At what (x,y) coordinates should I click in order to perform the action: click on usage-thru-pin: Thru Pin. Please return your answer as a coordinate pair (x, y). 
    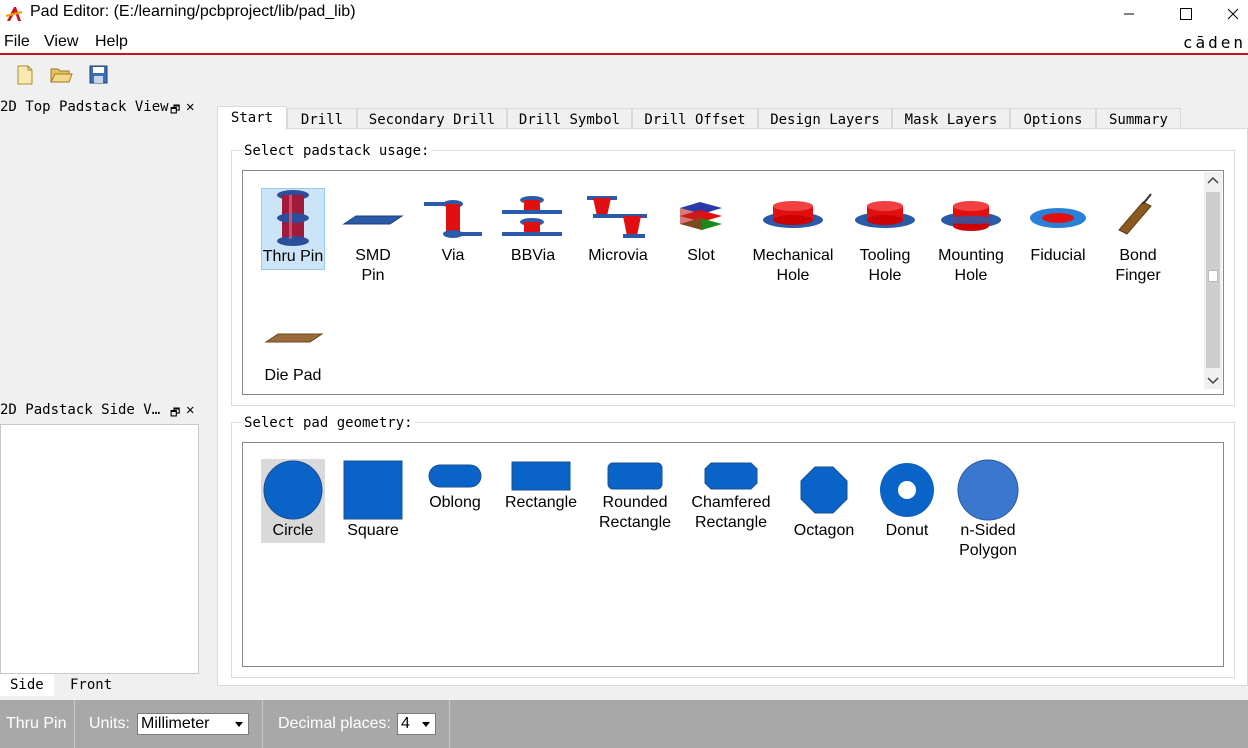
    Looking at the image, I should click on (293, 229).